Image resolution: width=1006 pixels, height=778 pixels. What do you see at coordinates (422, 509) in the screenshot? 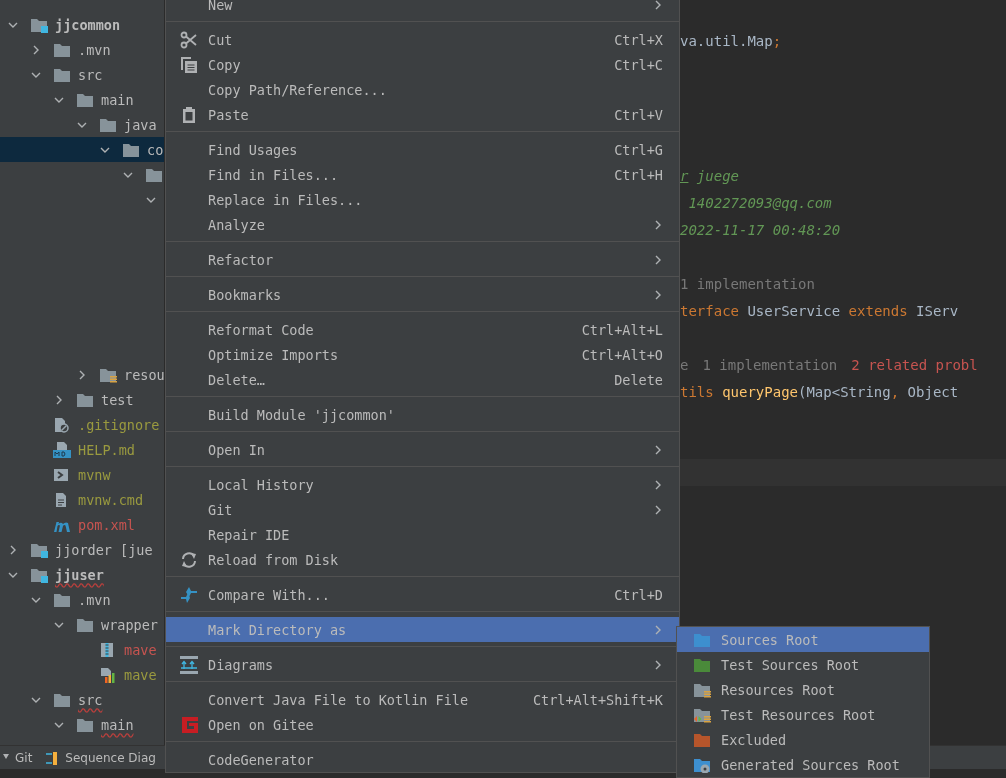
I see `menu-item: Git` at bounding box center [422, 509].